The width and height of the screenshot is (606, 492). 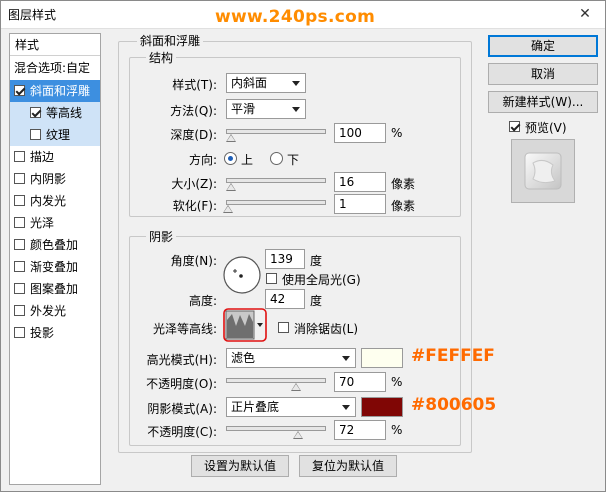 I want to click on depth-input: 100, so click(x=360, y=133).